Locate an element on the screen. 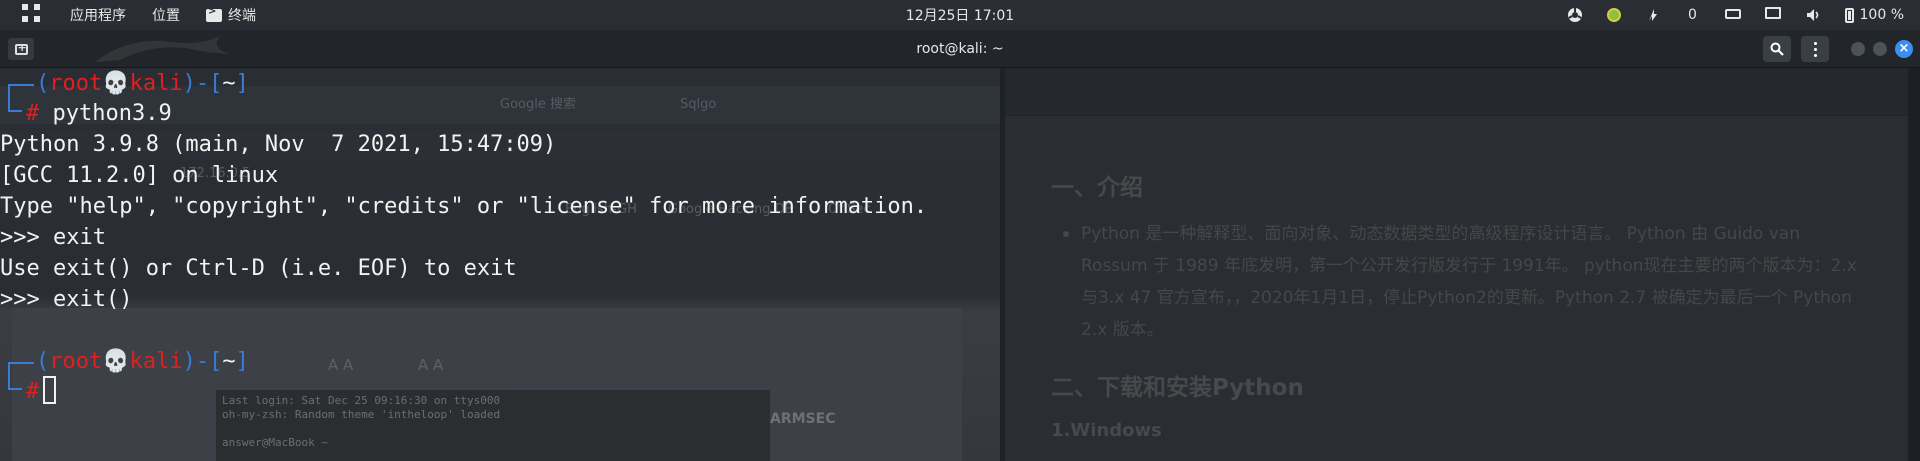 The height and width of the screenshot is (461, 1920). kebab-menu-icon is located at coordinates (1815, 49).